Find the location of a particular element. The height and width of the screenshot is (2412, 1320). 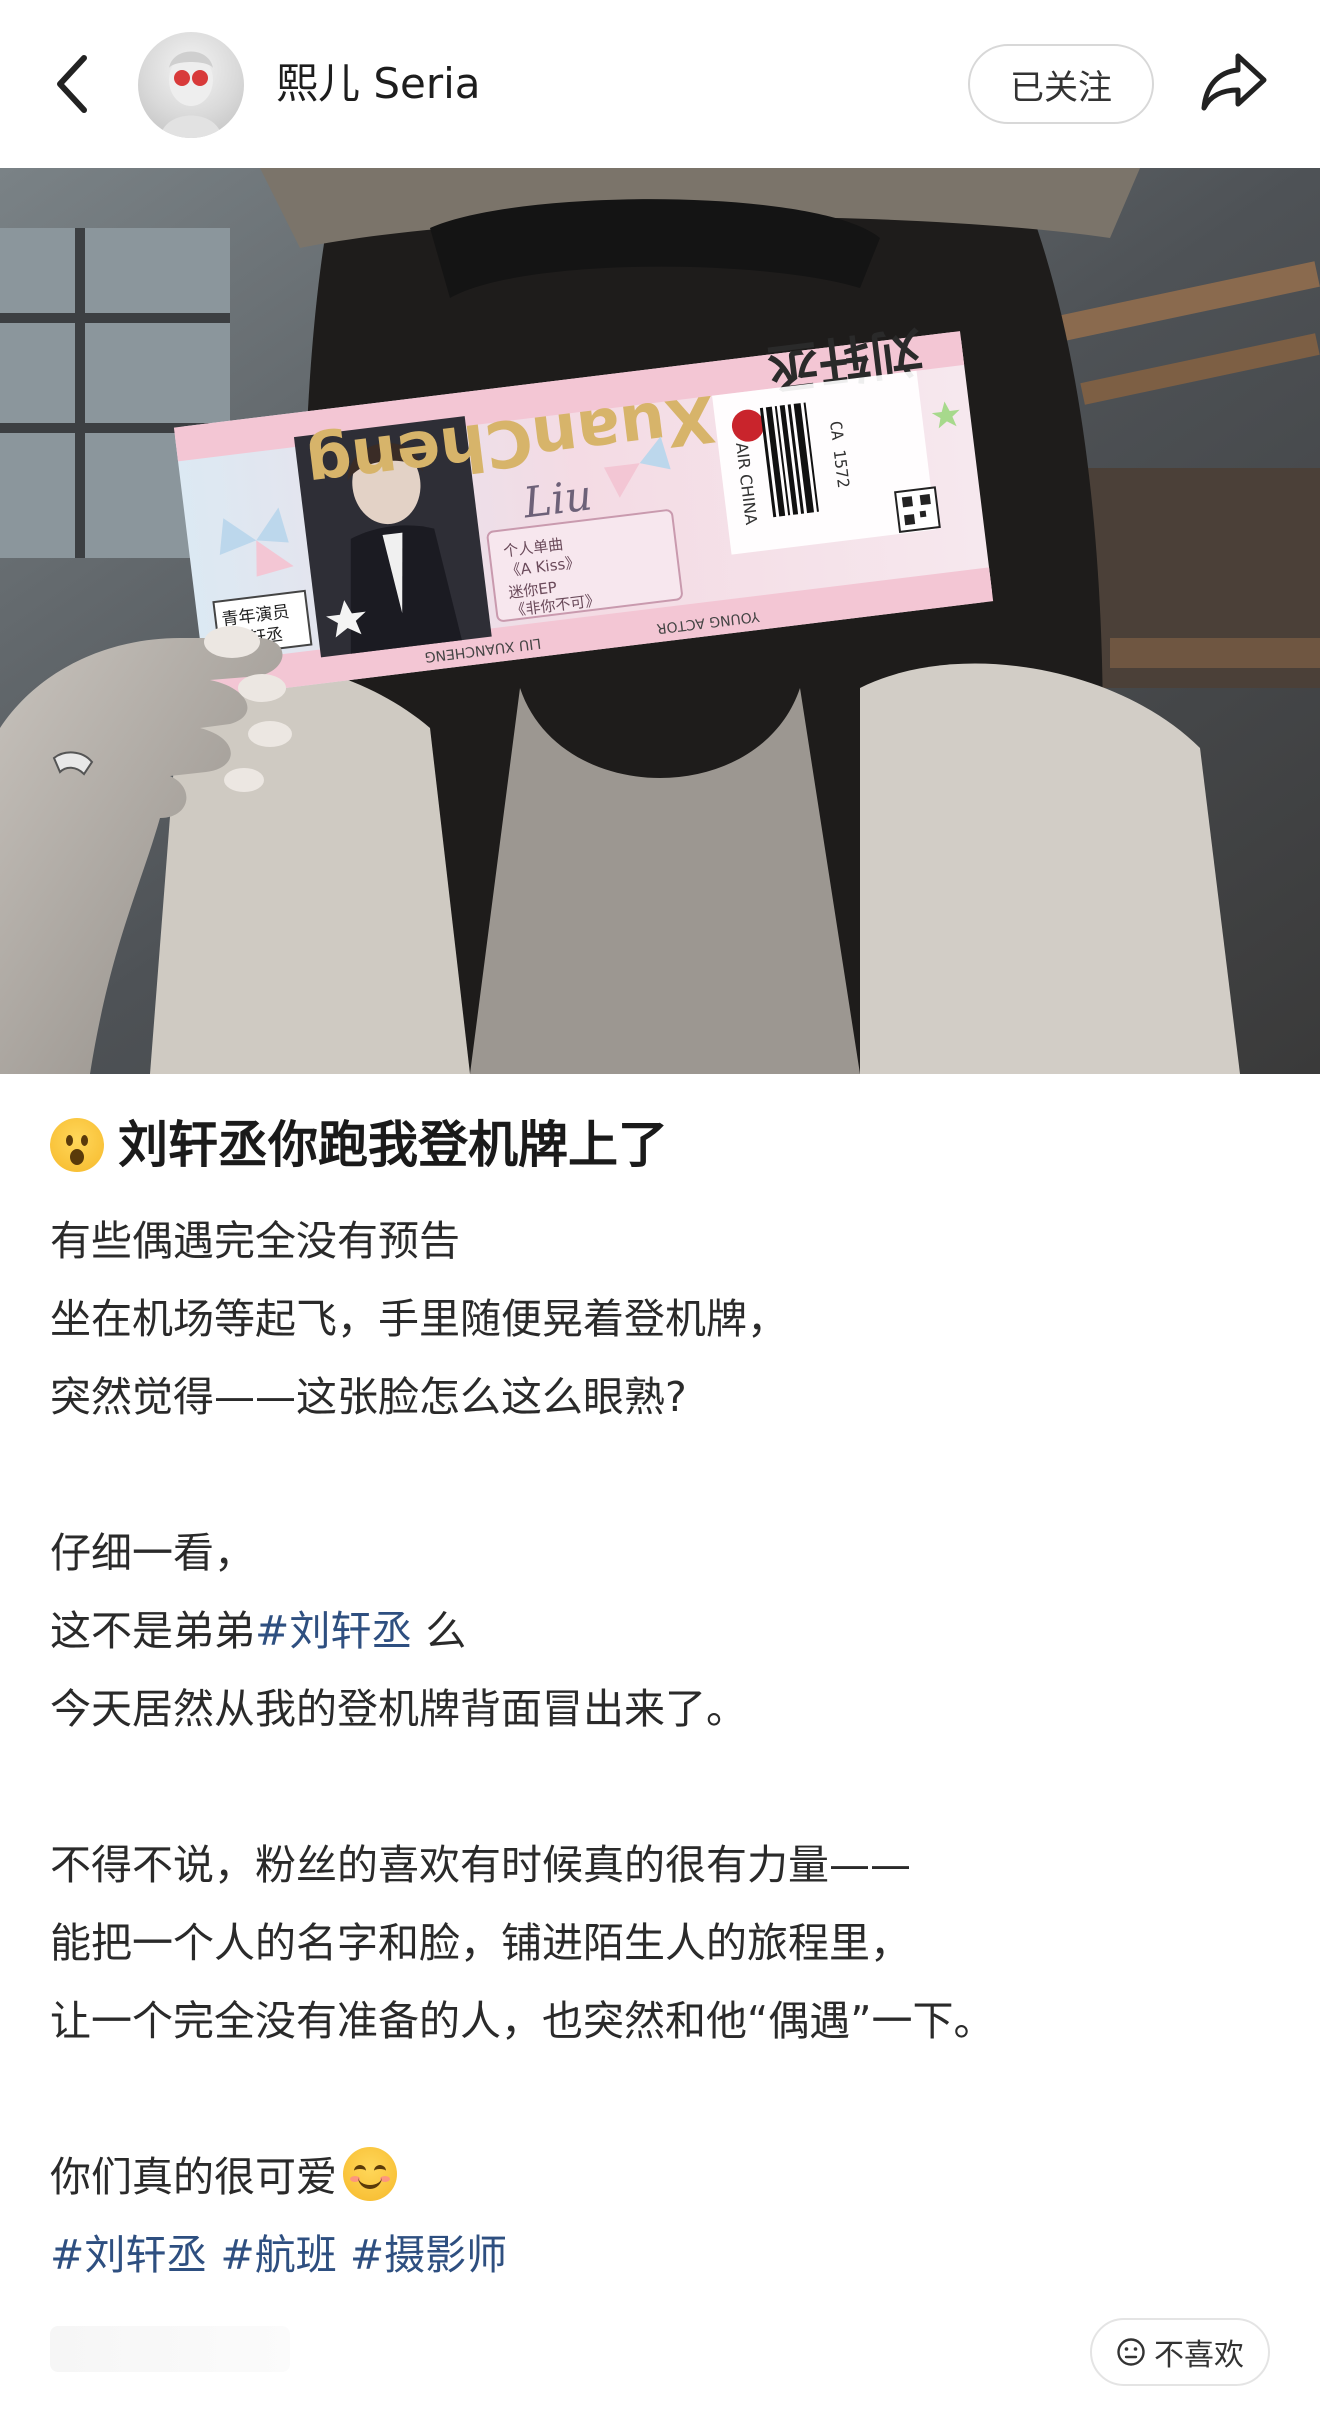

content-line: 这不是弟弟#刘轩丞 么 is located at coordinates (665, 1631).